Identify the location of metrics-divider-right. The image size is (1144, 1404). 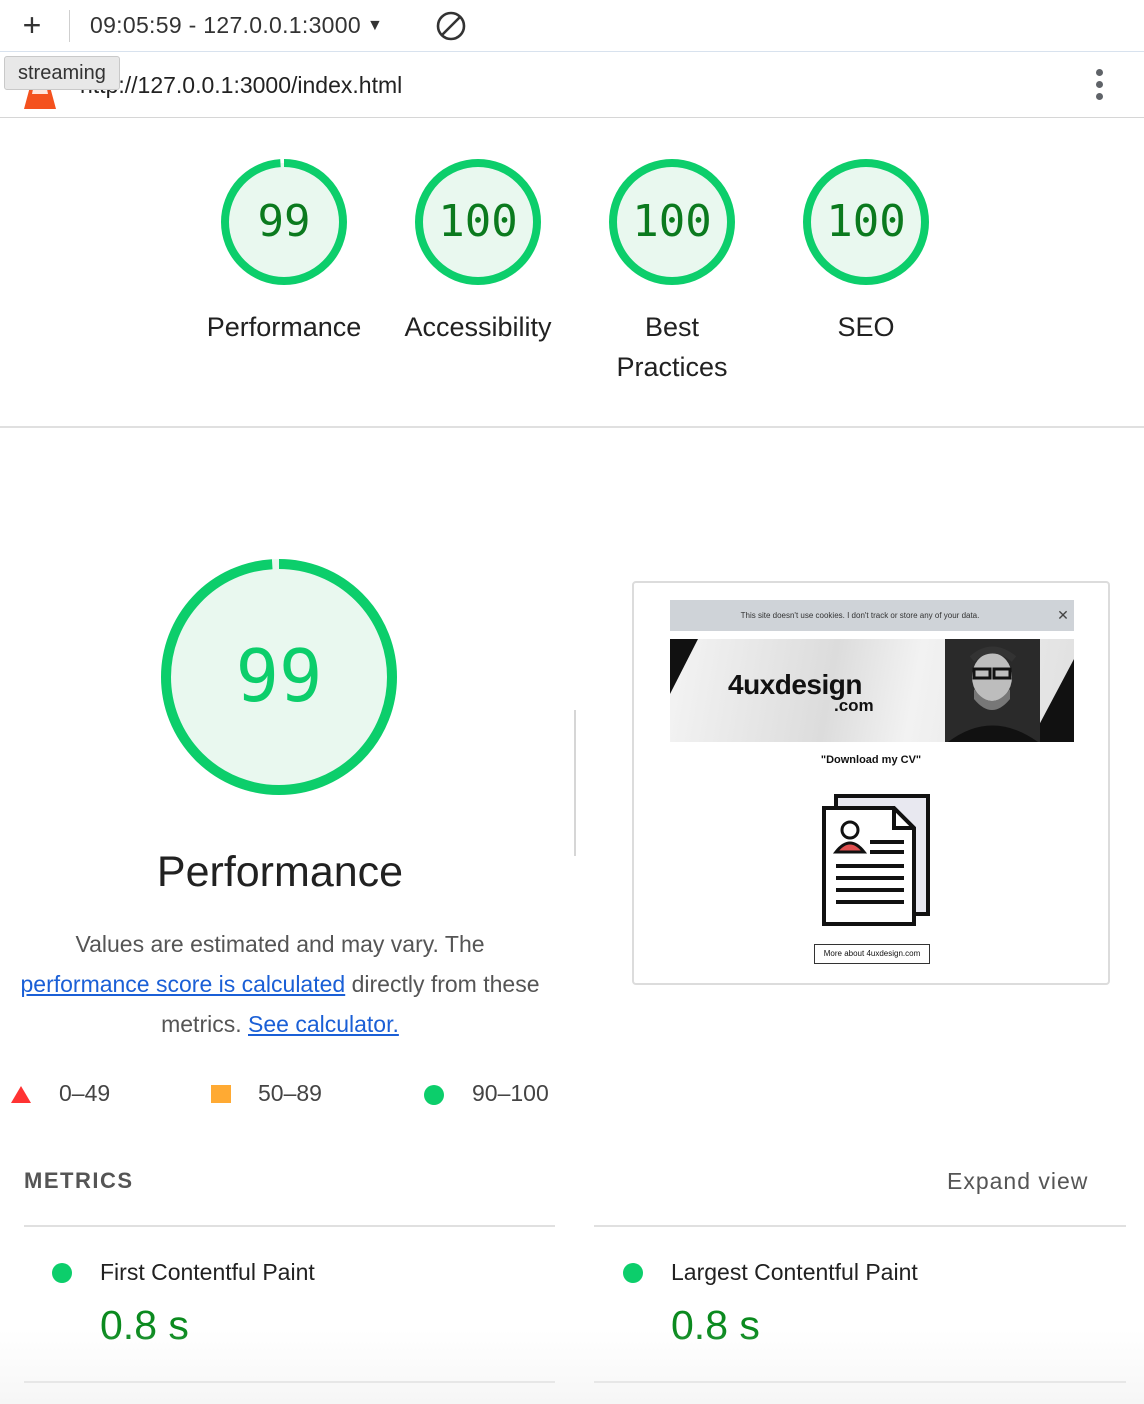
(860, 1226).